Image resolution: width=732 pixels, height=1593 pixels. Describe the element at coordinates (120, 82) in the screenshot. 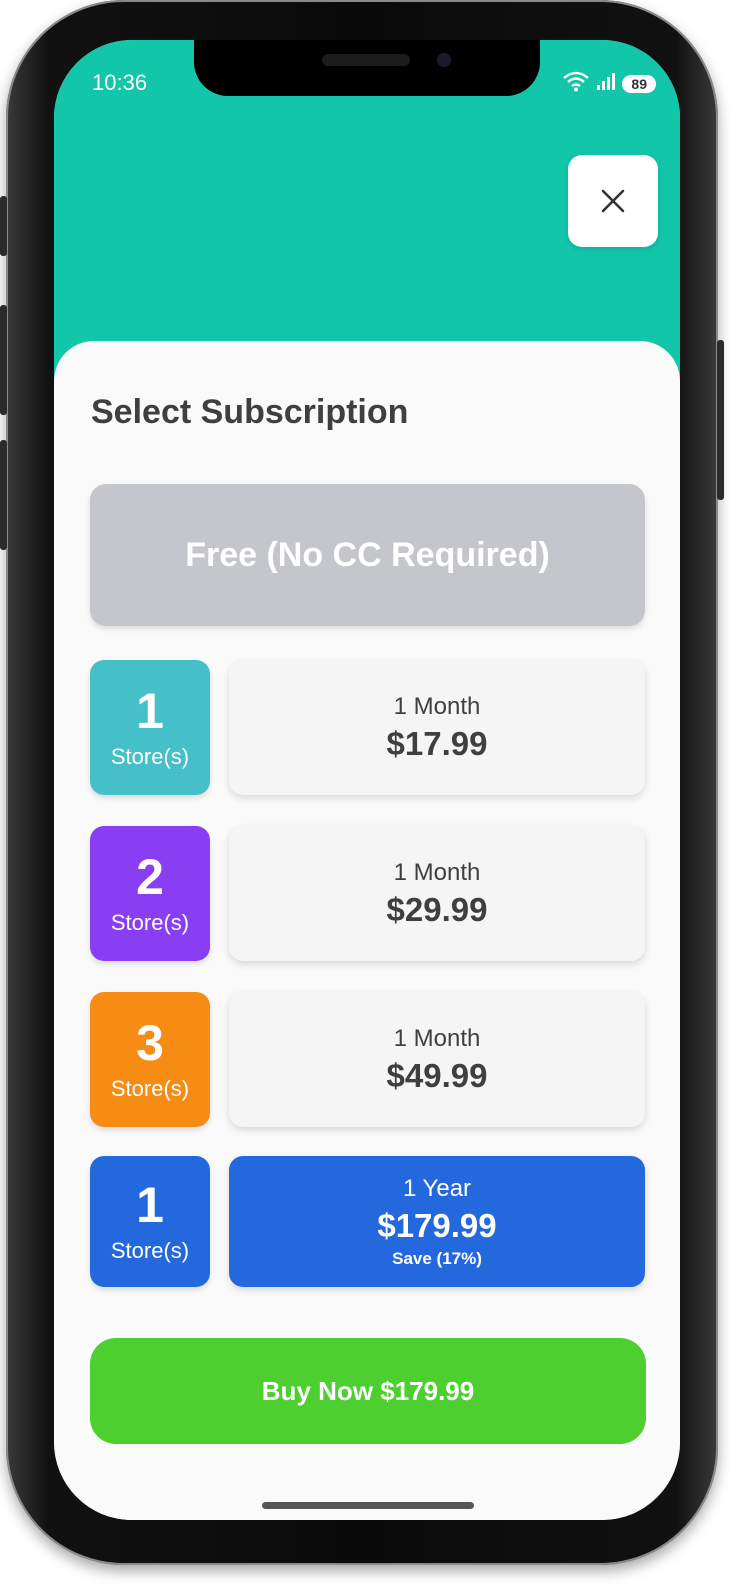

I see `status-time: 10:36` at that location.